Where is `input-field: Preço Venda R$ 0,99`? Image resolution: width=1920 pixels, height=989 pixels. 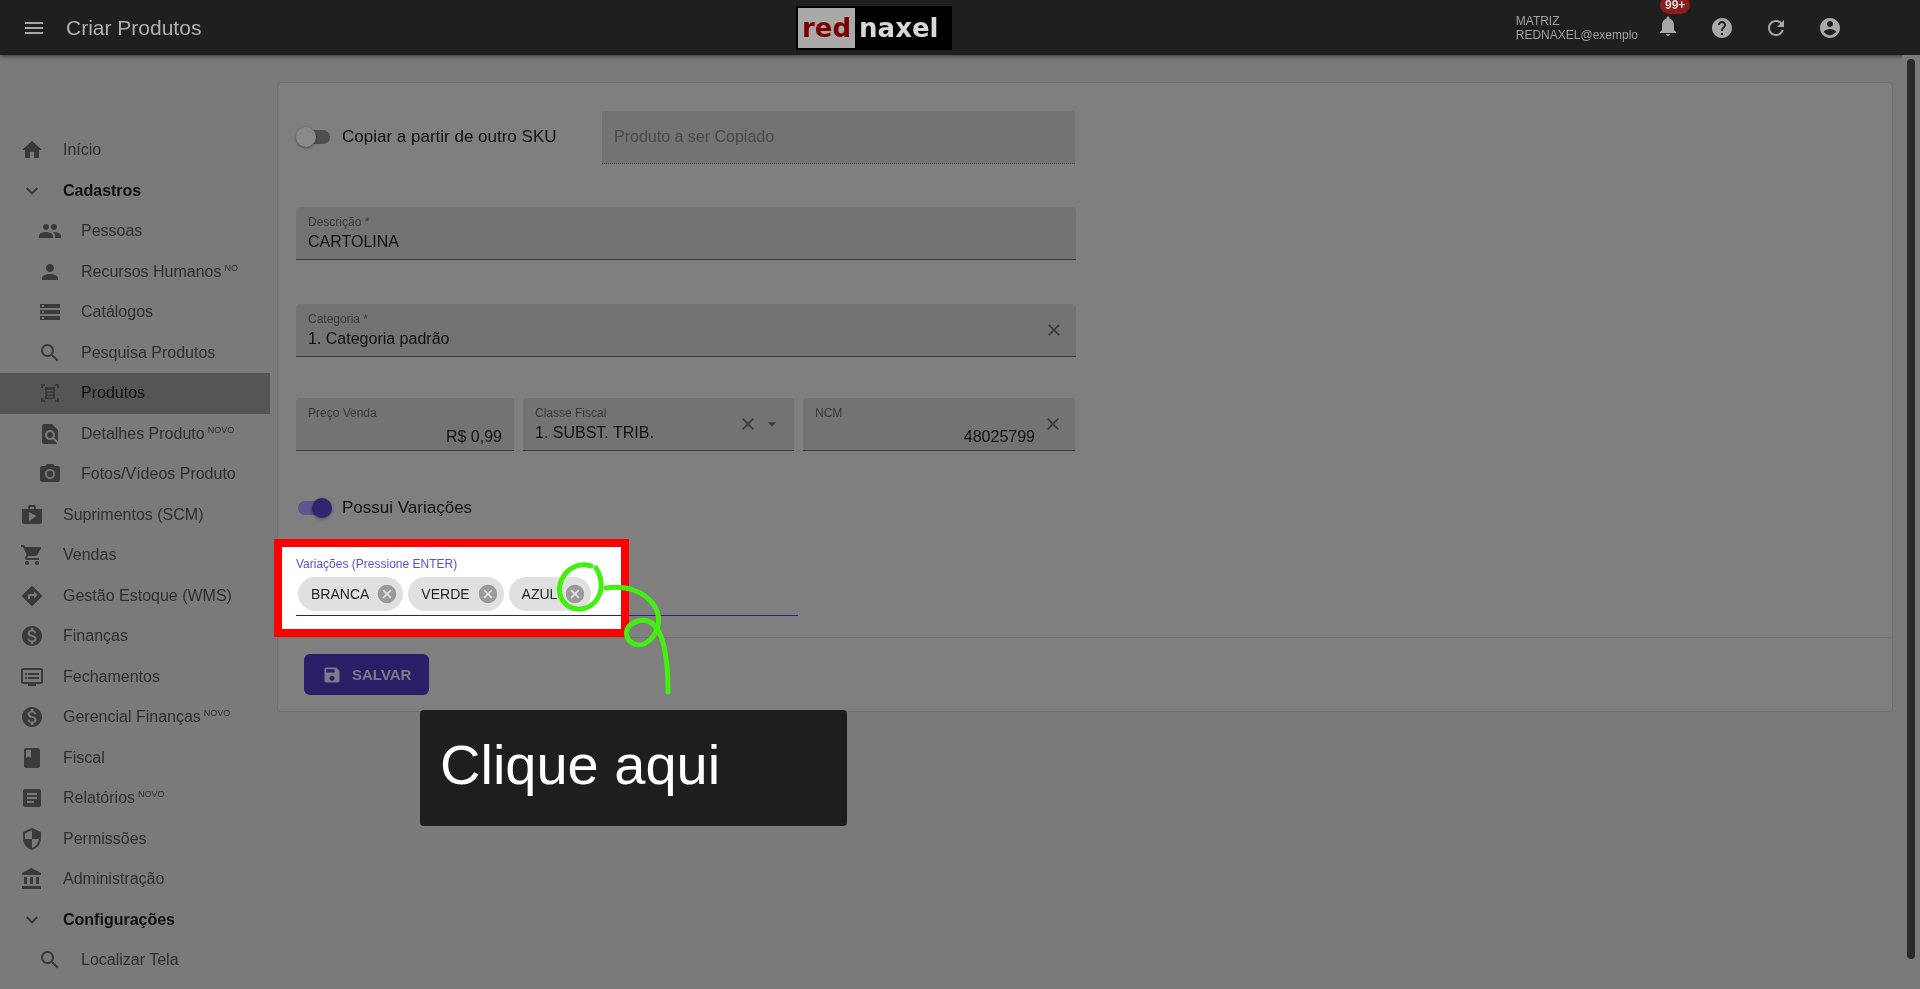
input-field: Preço Venda R$ 0,99 is located at coordinates (405, 424).